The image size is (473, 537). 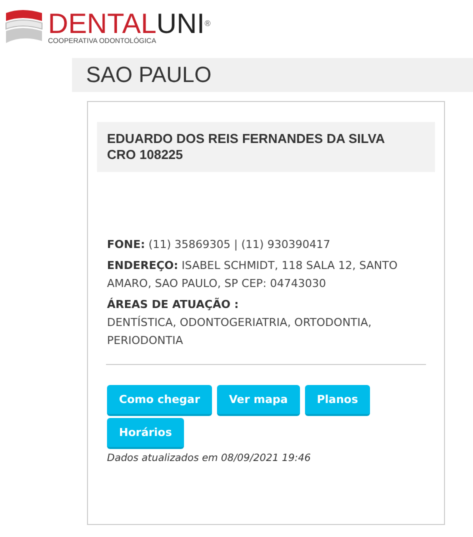 I want to click on action-button: Ver mapa, so click(x=258, y=400).